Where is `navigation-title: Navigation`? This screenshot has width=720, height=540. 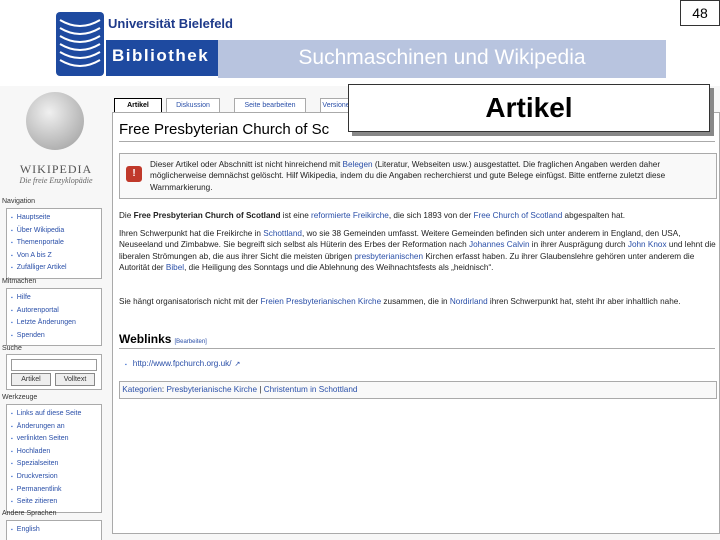 navigation-title: Navigation is located at coordinates (19, 201).